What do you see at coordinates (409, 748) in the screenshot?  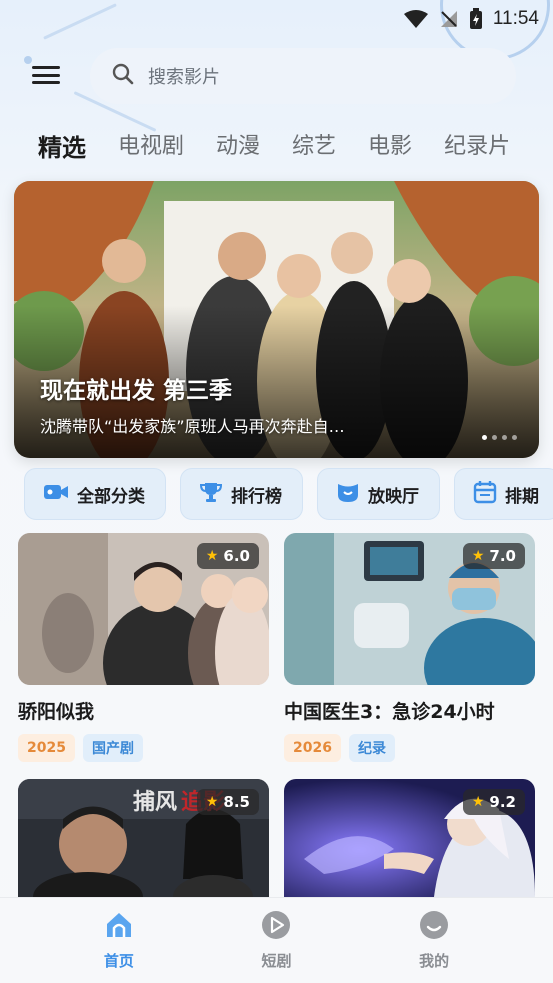 I see `card-tags: 2026 纪录` at bounding box center [409, 748].